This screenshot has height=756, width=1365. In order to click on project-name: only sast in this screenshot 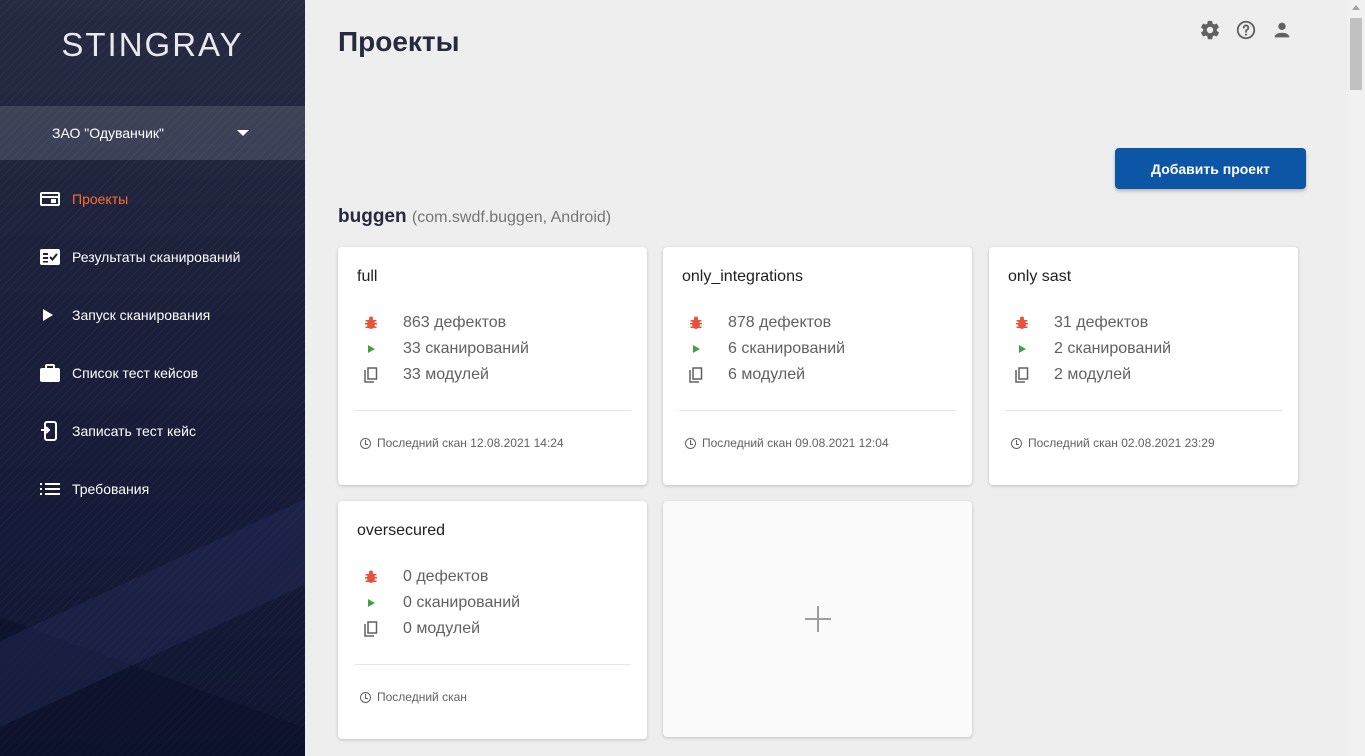, I will do `click(1040, 276)`.